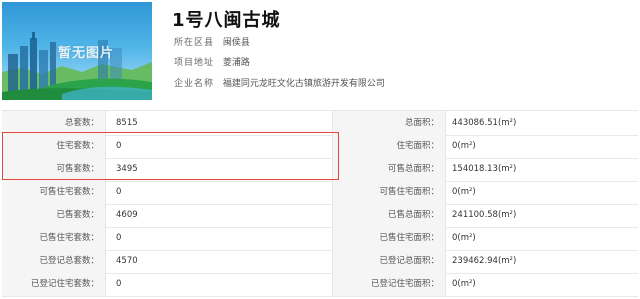 The height and width of the screenshot is (299, 640). Describe the element at coordinates (303, 84) in the screenshot. I see `info-value: 福建同元龙旺文化古镇旅游开发有限公司` at that location.